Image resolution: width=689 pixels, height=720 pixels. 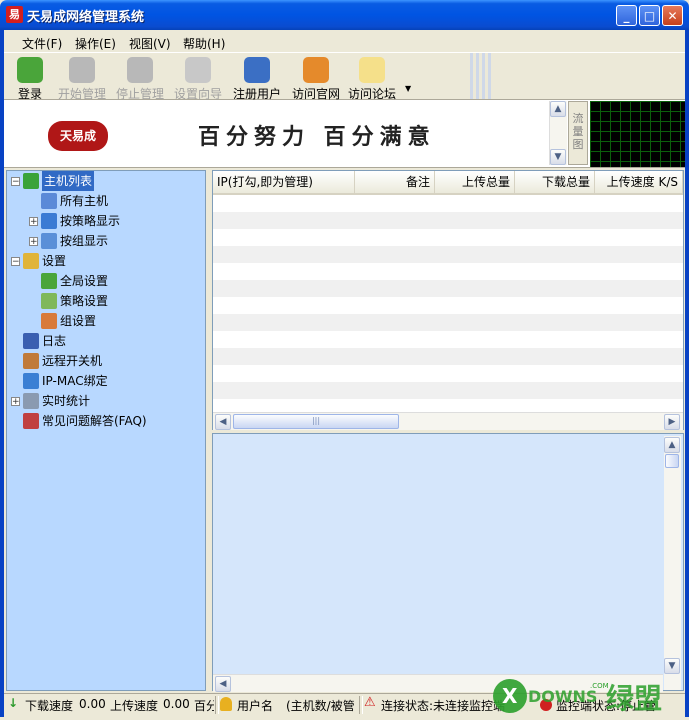 I want to click on tree-item: + 按策略显示, so click(x=79, y=221).